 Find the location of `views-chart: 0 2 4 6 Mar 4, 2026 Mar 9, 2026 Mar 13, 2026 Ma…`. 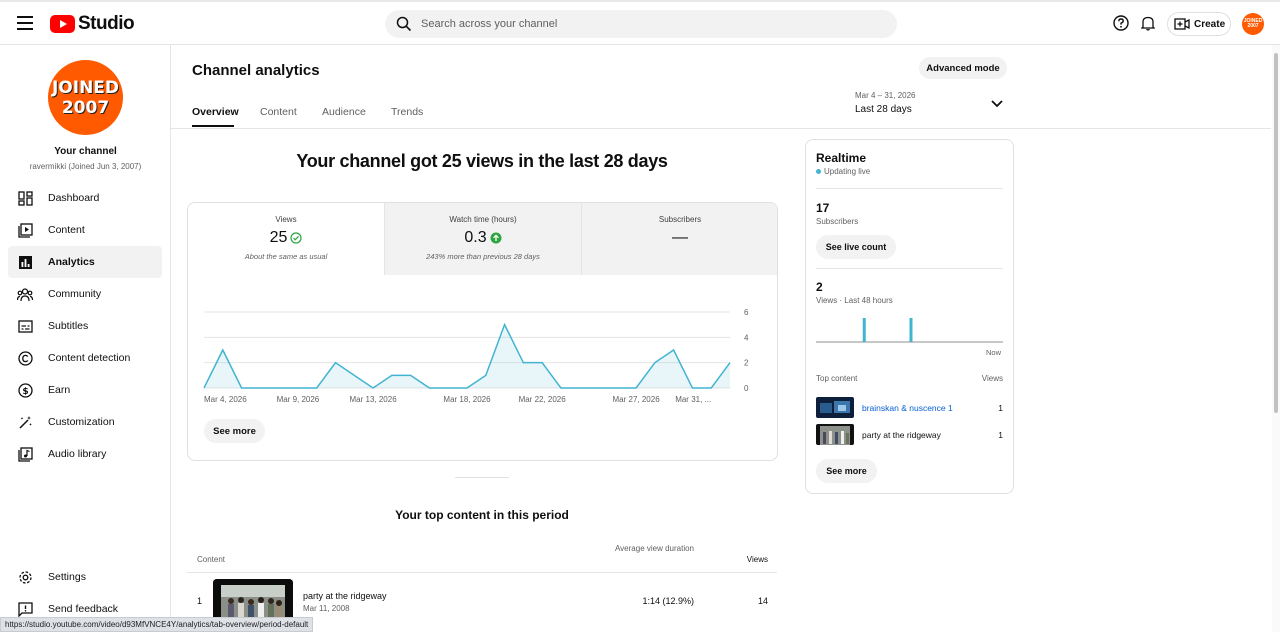

views-chart: 0 2 4 6 Mar 4, 2026 Mar 9, 2026 Mar 13, 2026 Ma… is located at coordinates (482, 355).